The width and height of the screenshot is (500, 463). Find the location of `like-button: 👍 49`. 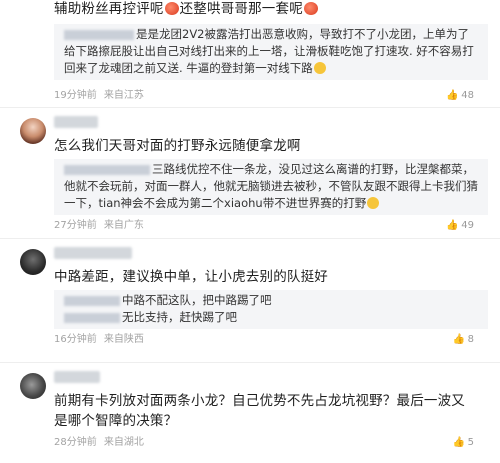

like-button: 👍 49 is located at coordinates (460, 226).